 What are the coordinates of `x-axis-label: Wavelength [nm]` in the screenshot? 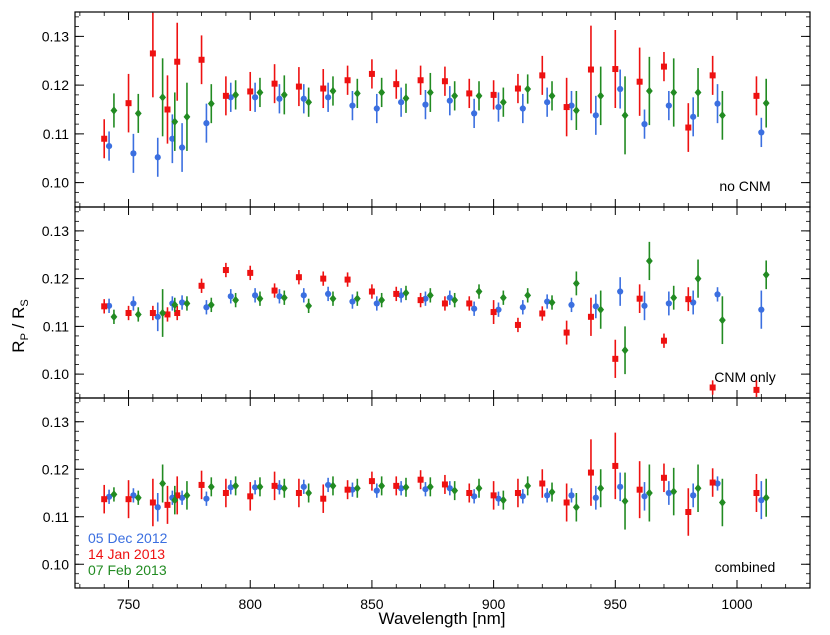 It's located at (442, 618).